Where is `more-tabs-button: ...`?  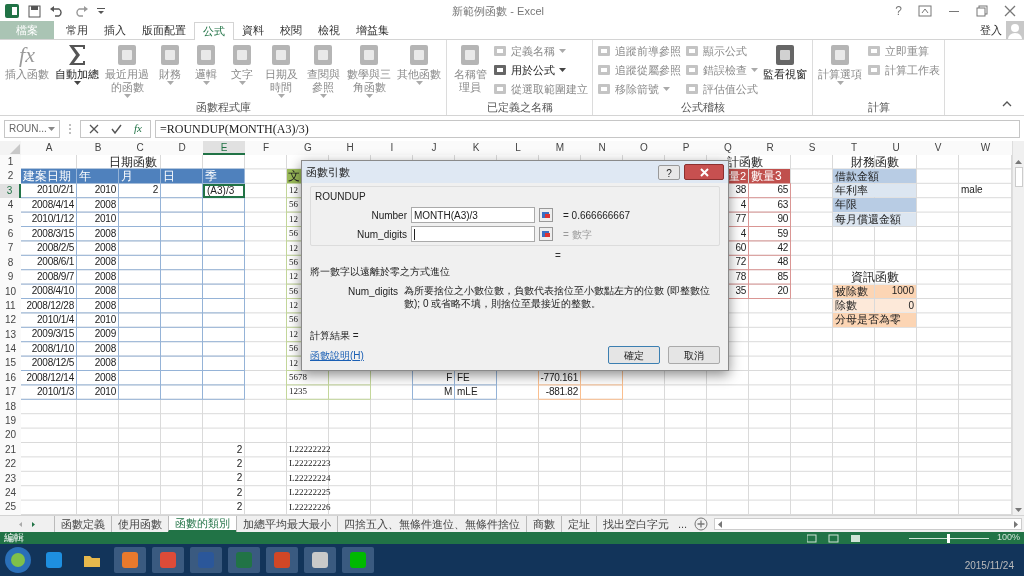 more-tabs-button: ... is located at coordinates (683, 524).